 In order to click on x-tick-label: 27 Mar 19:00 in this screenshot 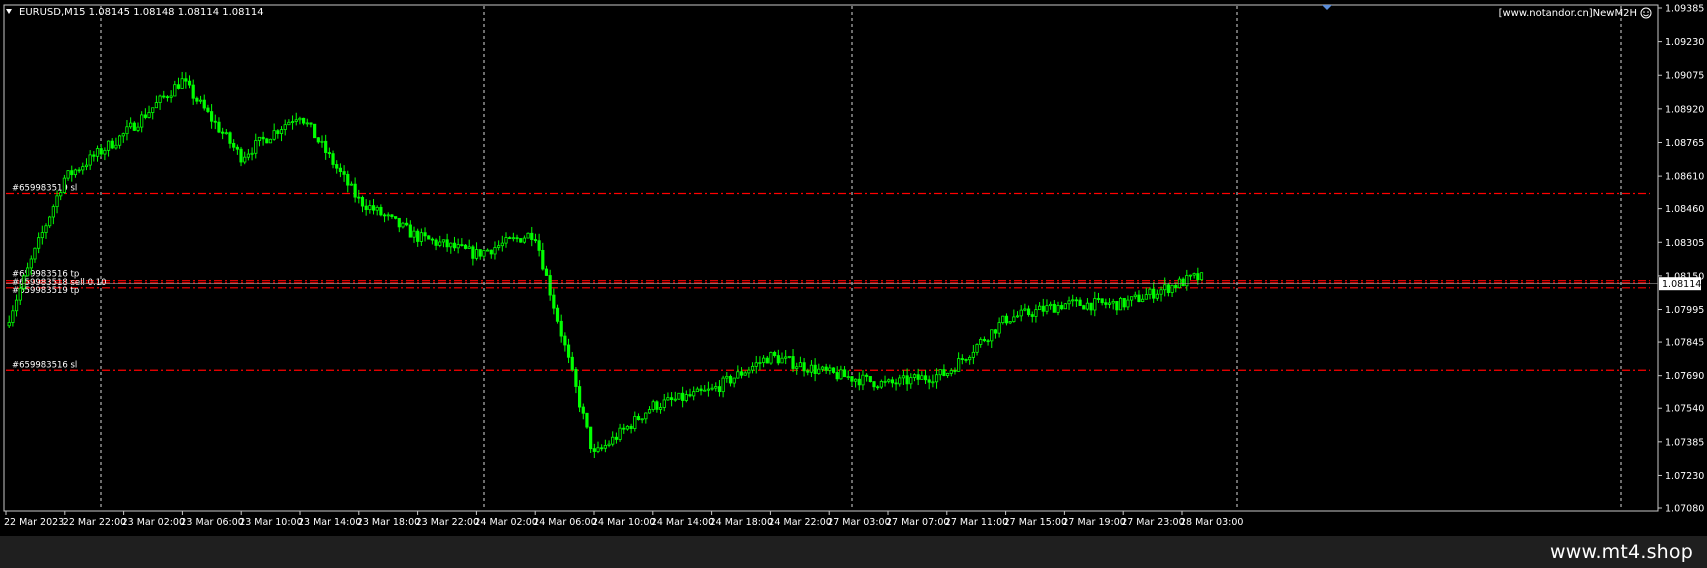, I will do `click(1093, 522)`.